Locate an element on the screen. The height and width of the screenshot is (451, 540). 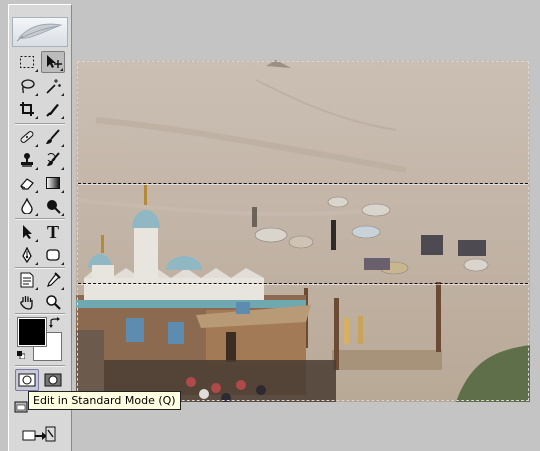
note-icon is located at coordinates (27, 280).